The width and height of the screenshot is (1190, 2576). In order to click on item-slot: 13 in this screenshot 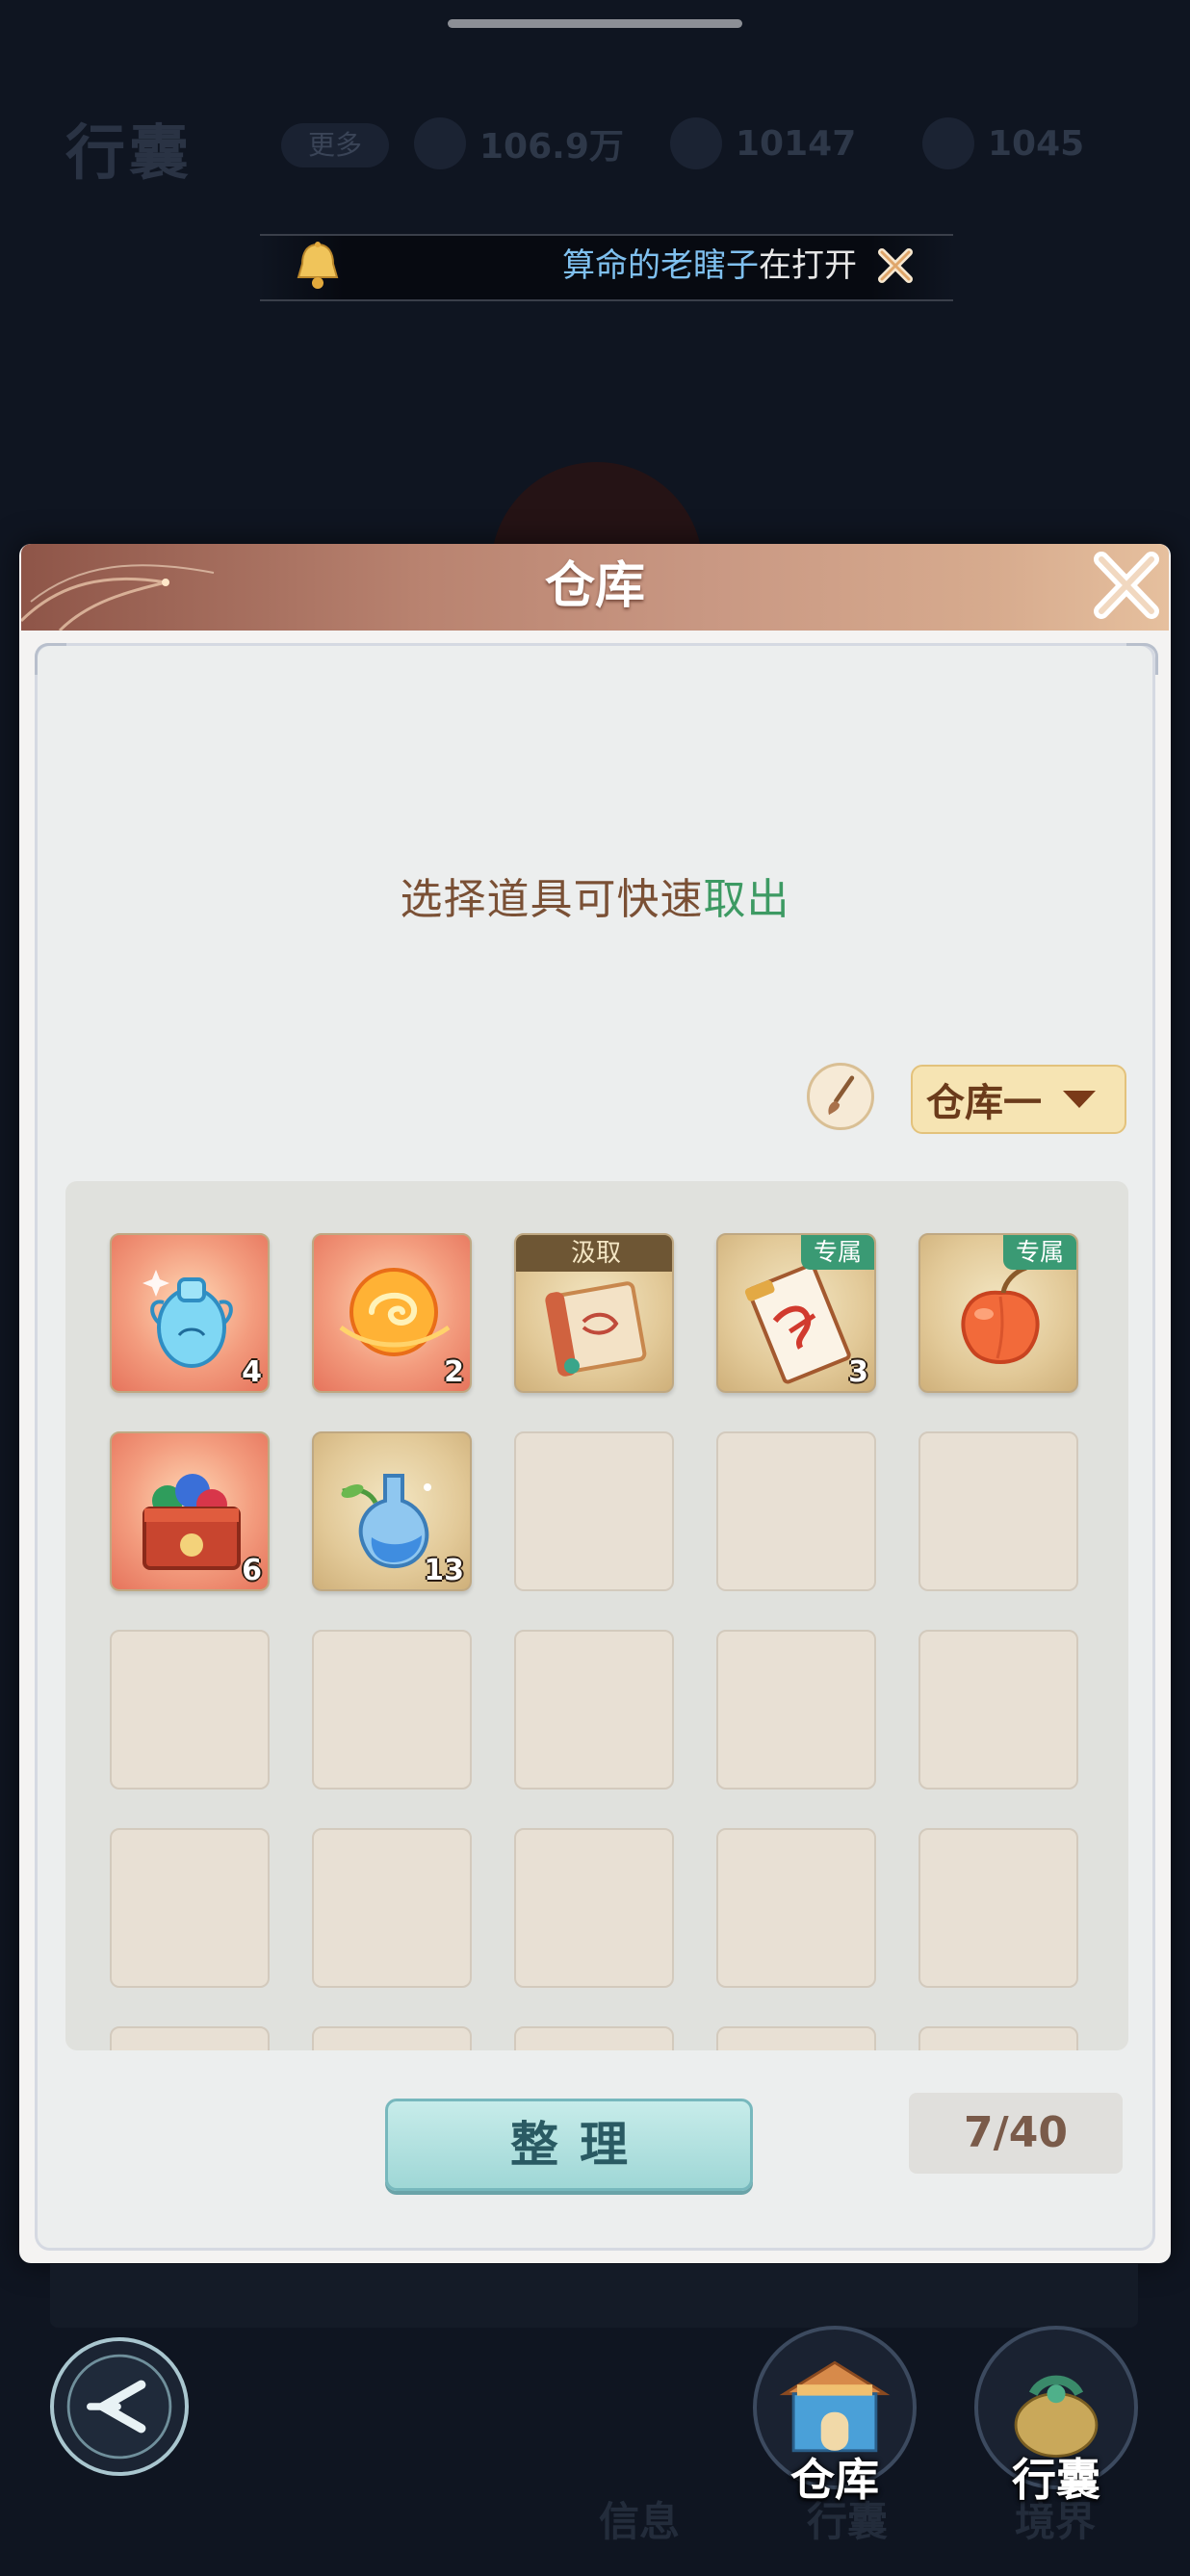, I will do `click(392, 1511)`.